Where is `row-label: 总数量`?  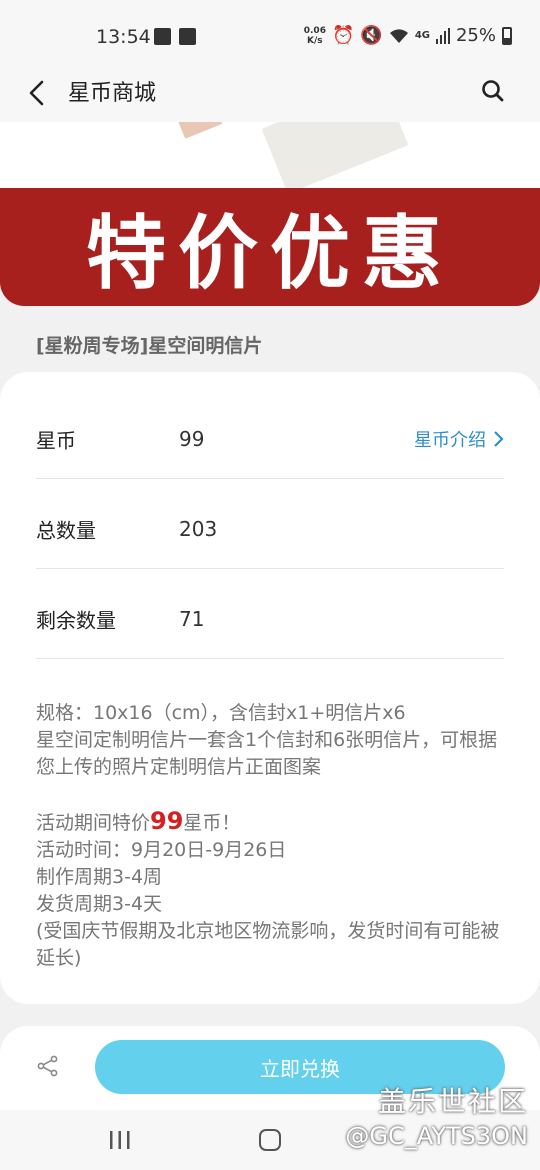 row-label: 总数量 is located at coordinates (66, 530).